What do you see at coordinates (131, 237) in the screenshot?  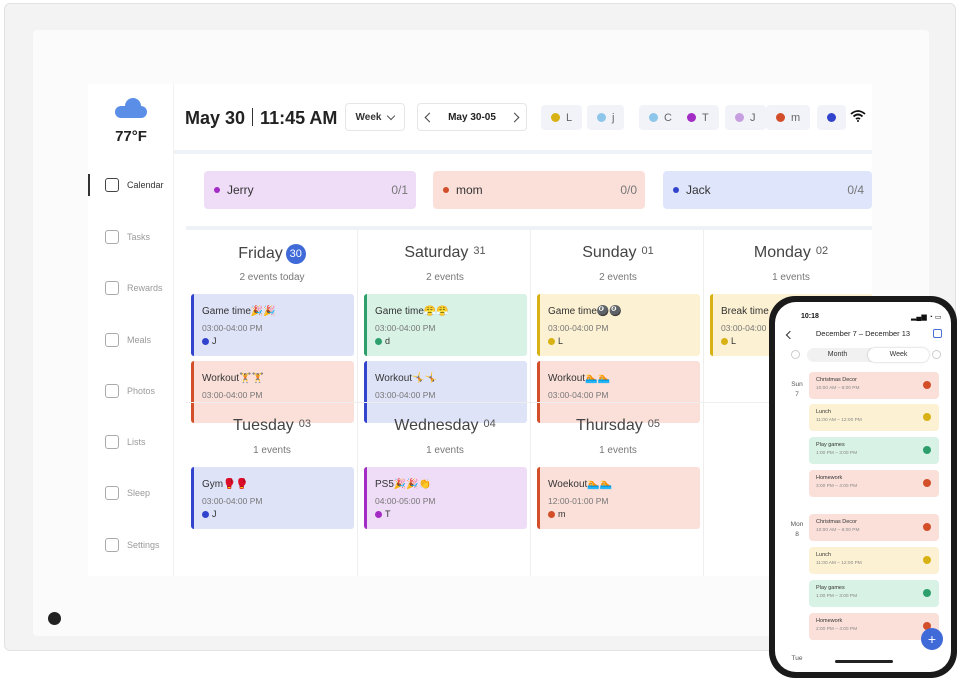 I see `sidebar-item-tasks: Tasks` at bounding box center [131, 237].